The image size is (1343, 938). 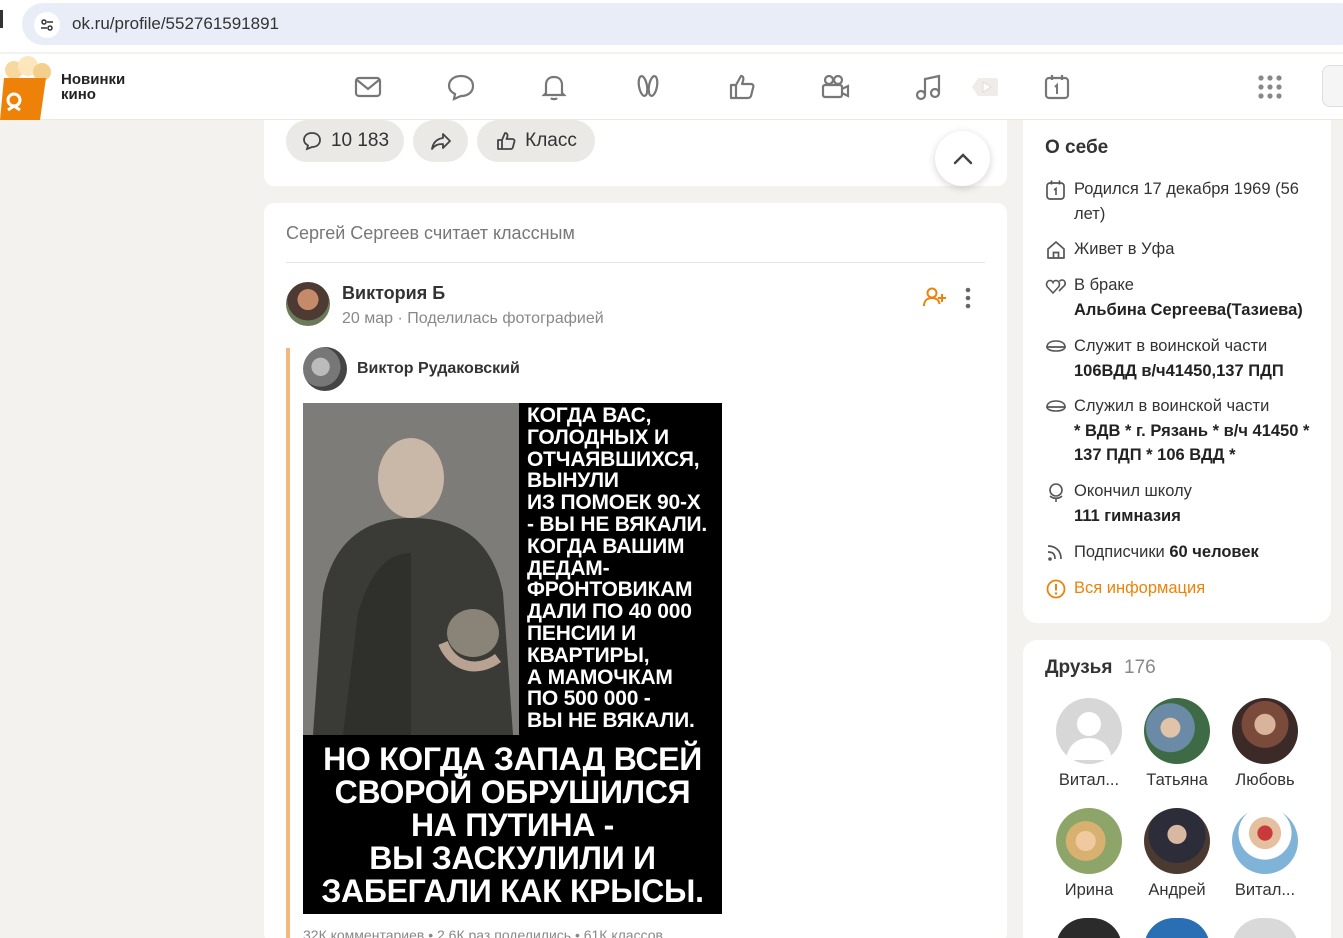 I want to click on info-lives: Живет в Уфа, so click(x=1185, y=250).